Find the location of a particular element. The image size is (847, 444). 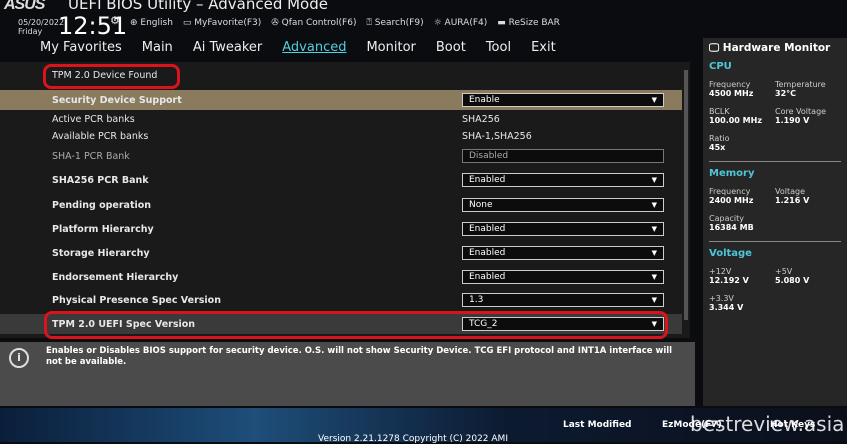

search-button: ⍰ Search(F9) is located at coordinates (394, 23).